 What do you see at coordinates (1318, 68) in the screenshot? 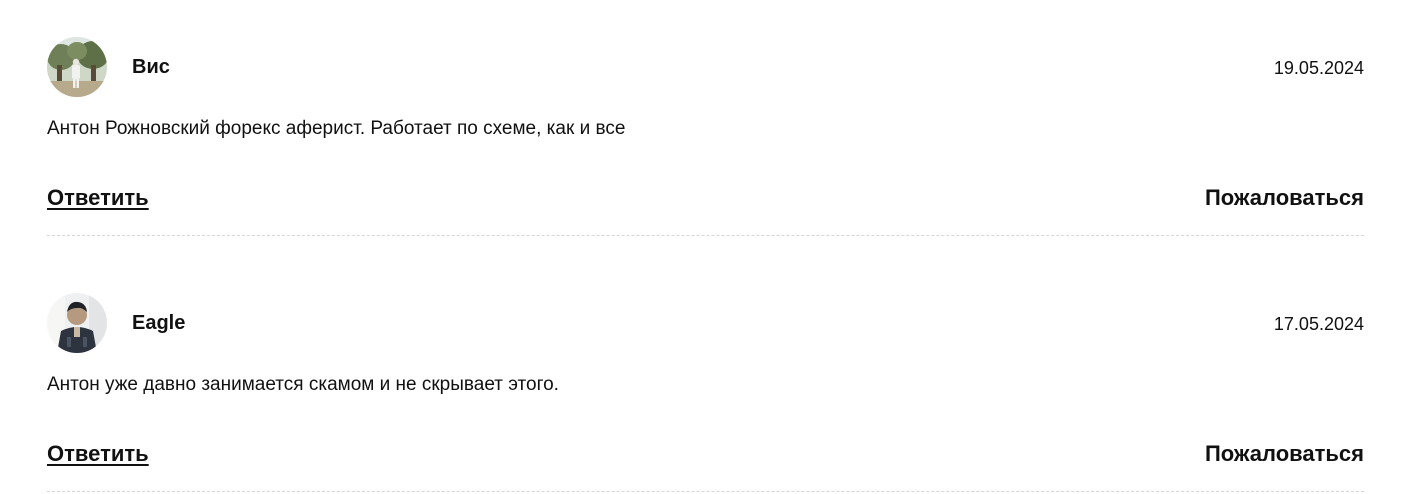
I see `comment-date: 19.05.2024` at bounding box center [1318, 68].